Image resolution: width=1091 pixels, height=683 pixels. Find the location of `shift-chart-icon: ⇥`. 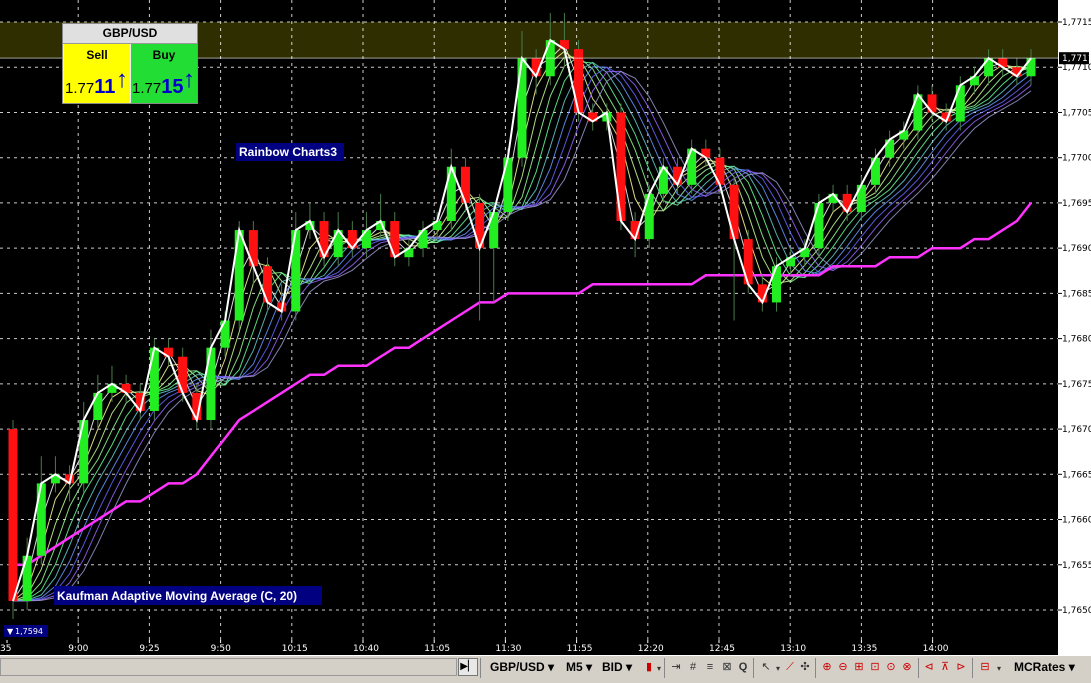

shift-chart-icon: ⇥ is located at coordinates (676, 667).